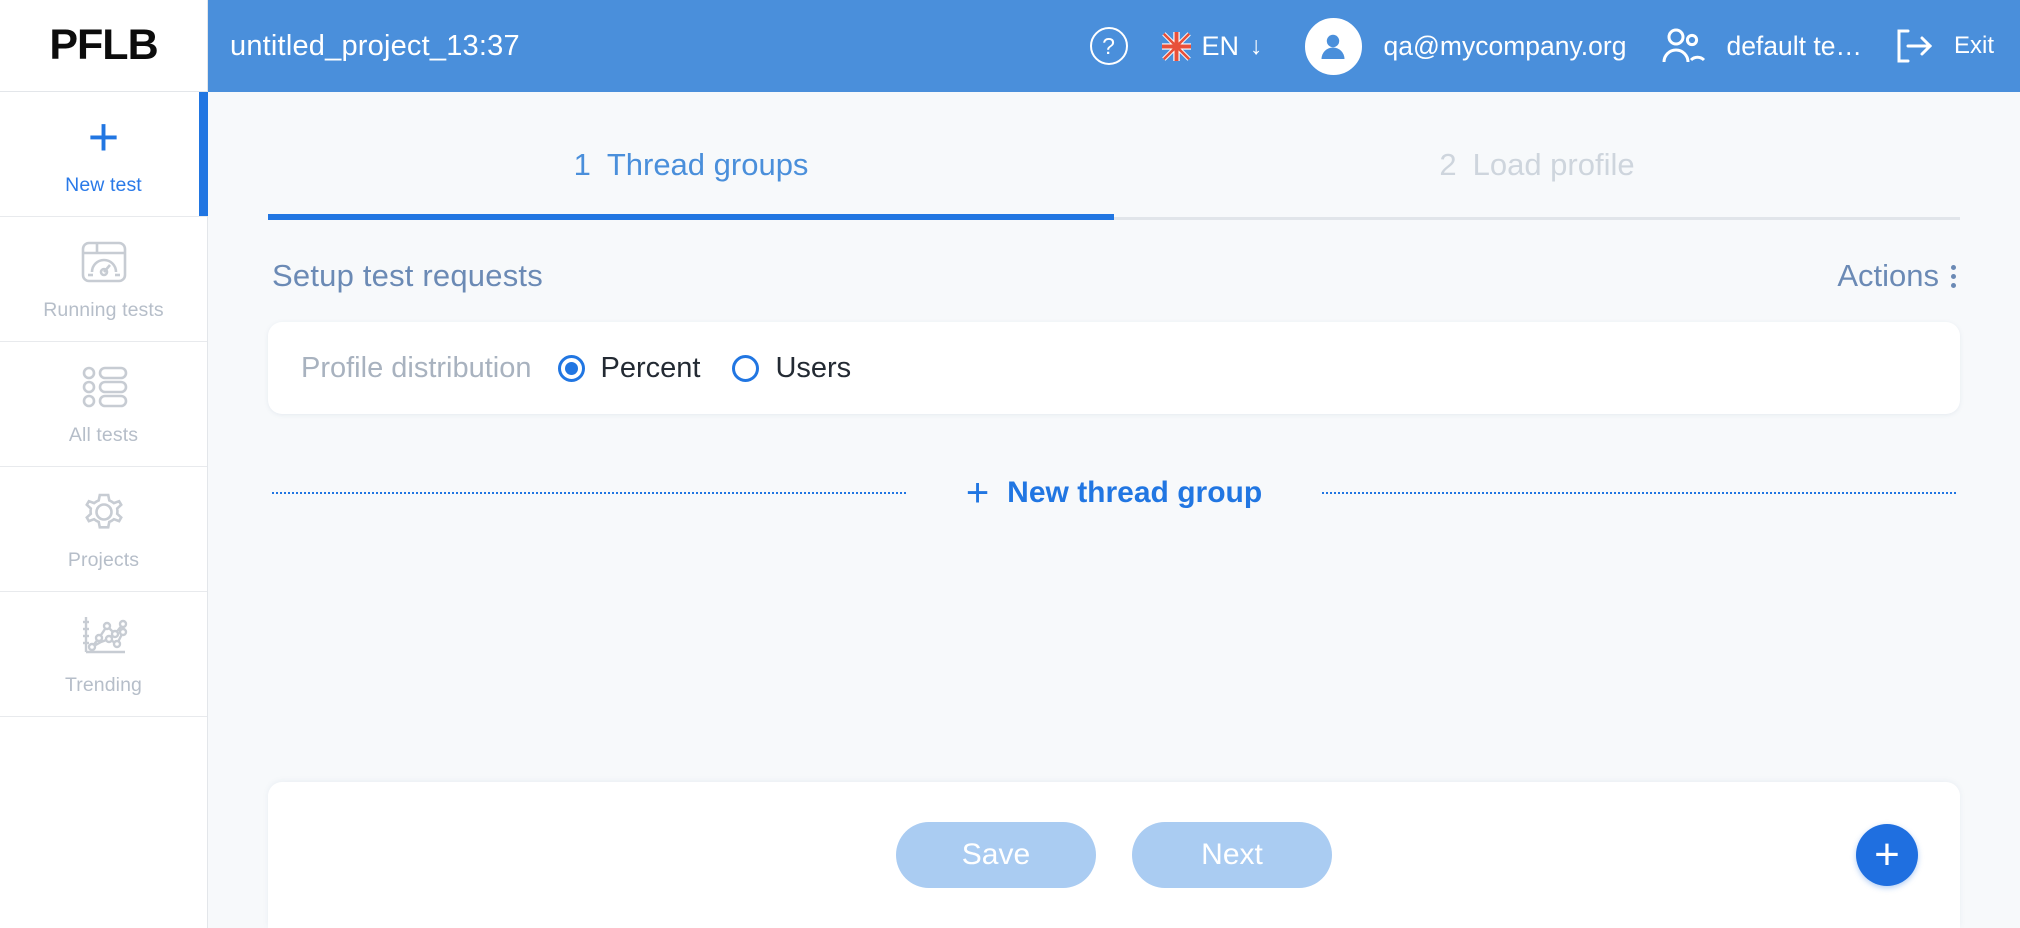  I want to click on new-thread-group-button: + New thread group, so click(1114, 493).